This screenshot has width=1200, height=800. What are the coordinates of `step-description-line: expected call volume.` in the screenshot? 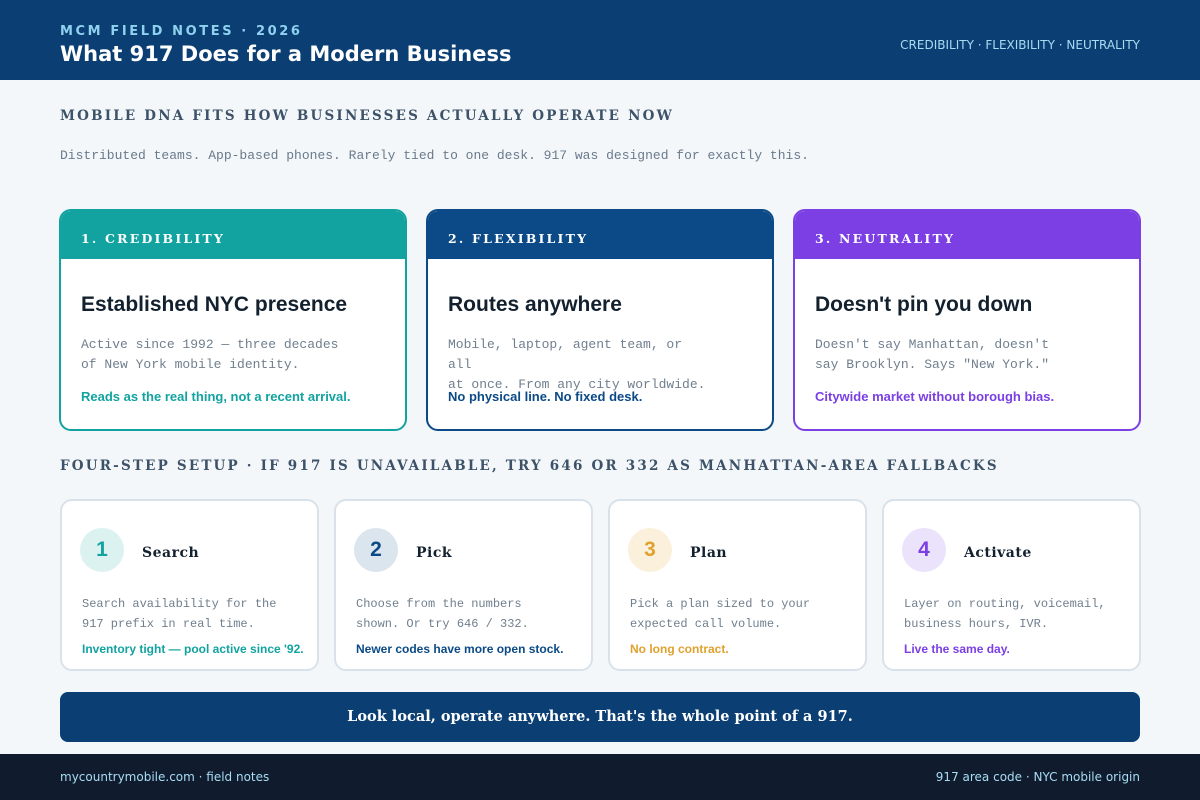 It's located at (706, 624).